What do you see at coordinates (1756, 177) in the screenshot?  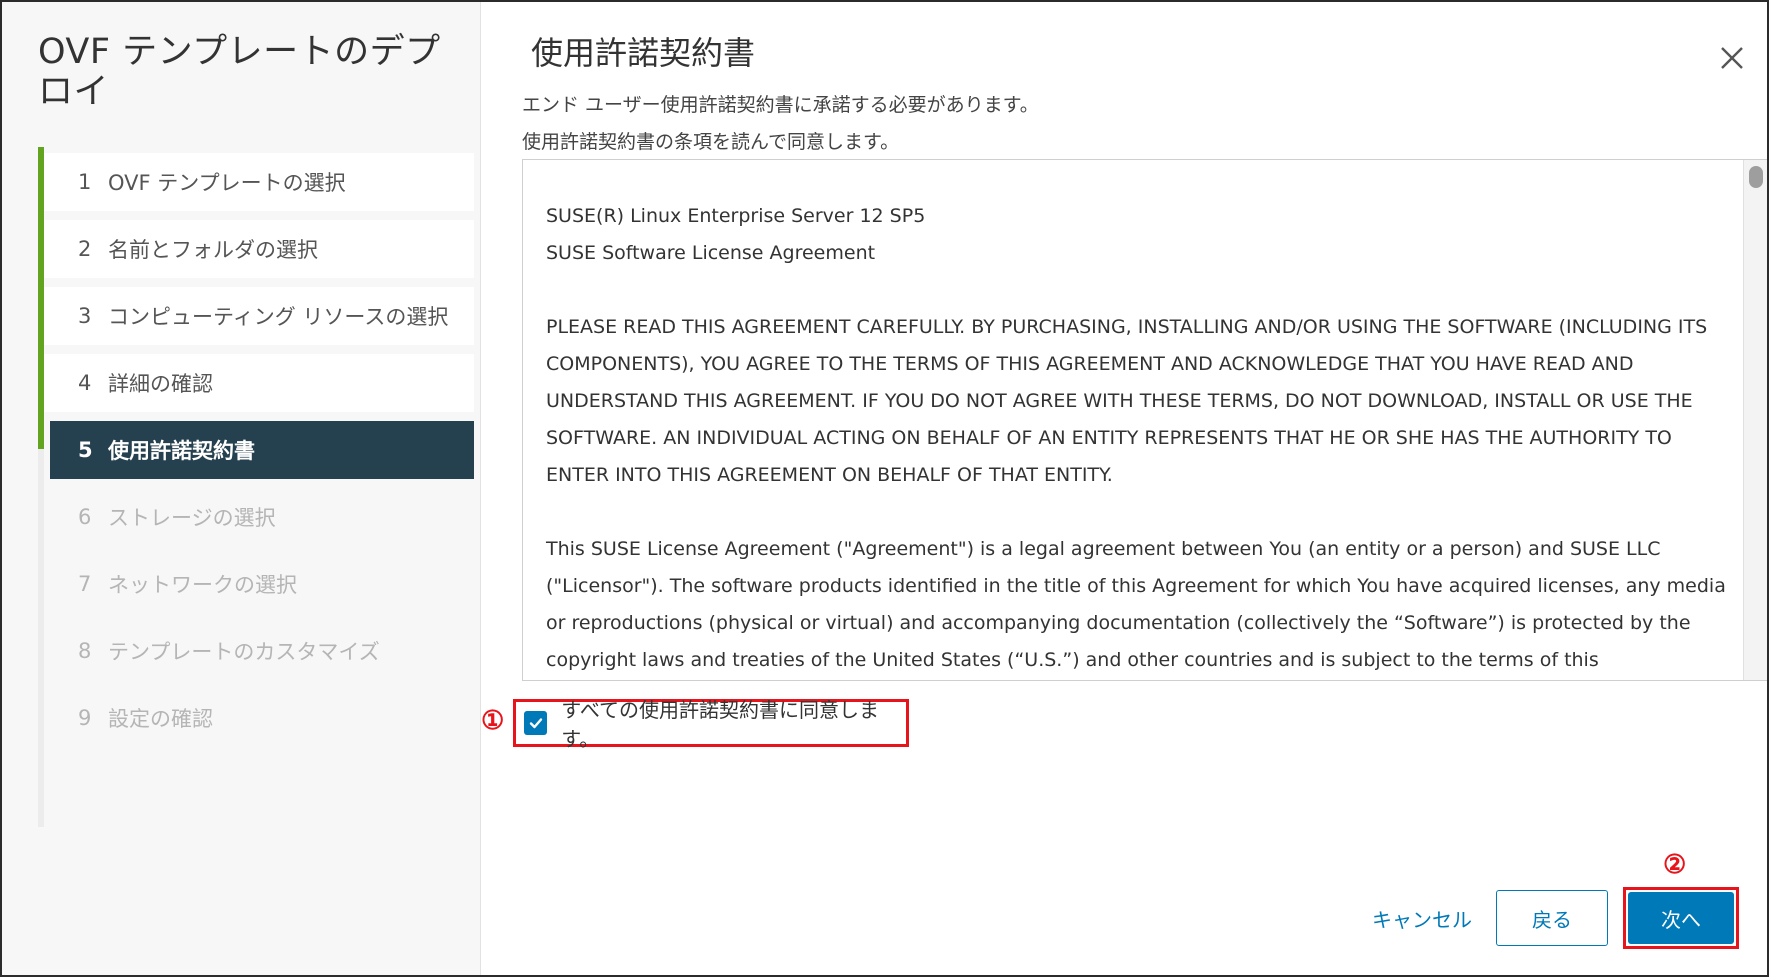 I see `scroll-thumb` at bounding box center [1756, 177].